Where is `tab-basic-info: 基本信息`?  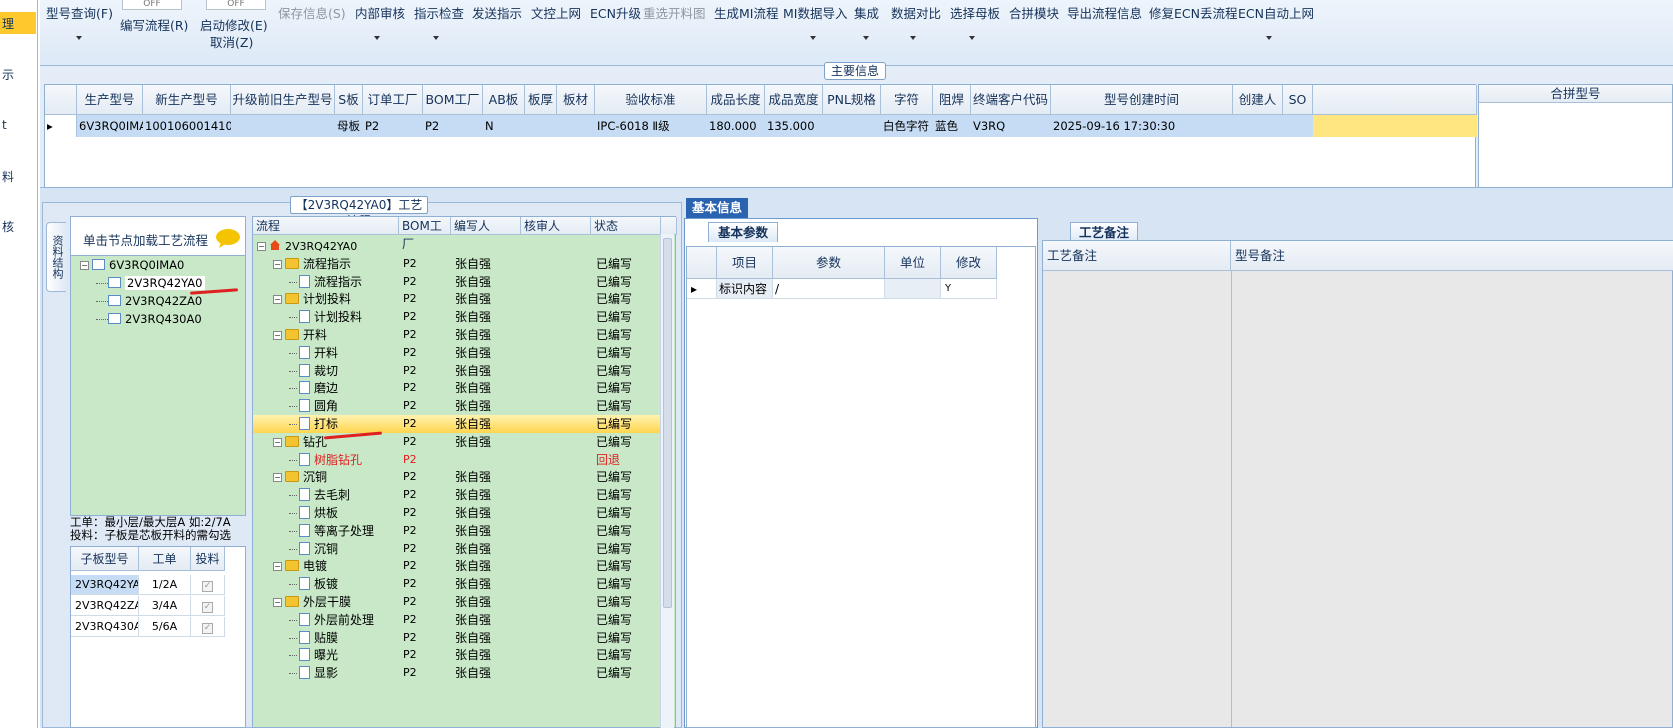 tab-basic-info: 基本信息 is located at coordinates (717, 208).